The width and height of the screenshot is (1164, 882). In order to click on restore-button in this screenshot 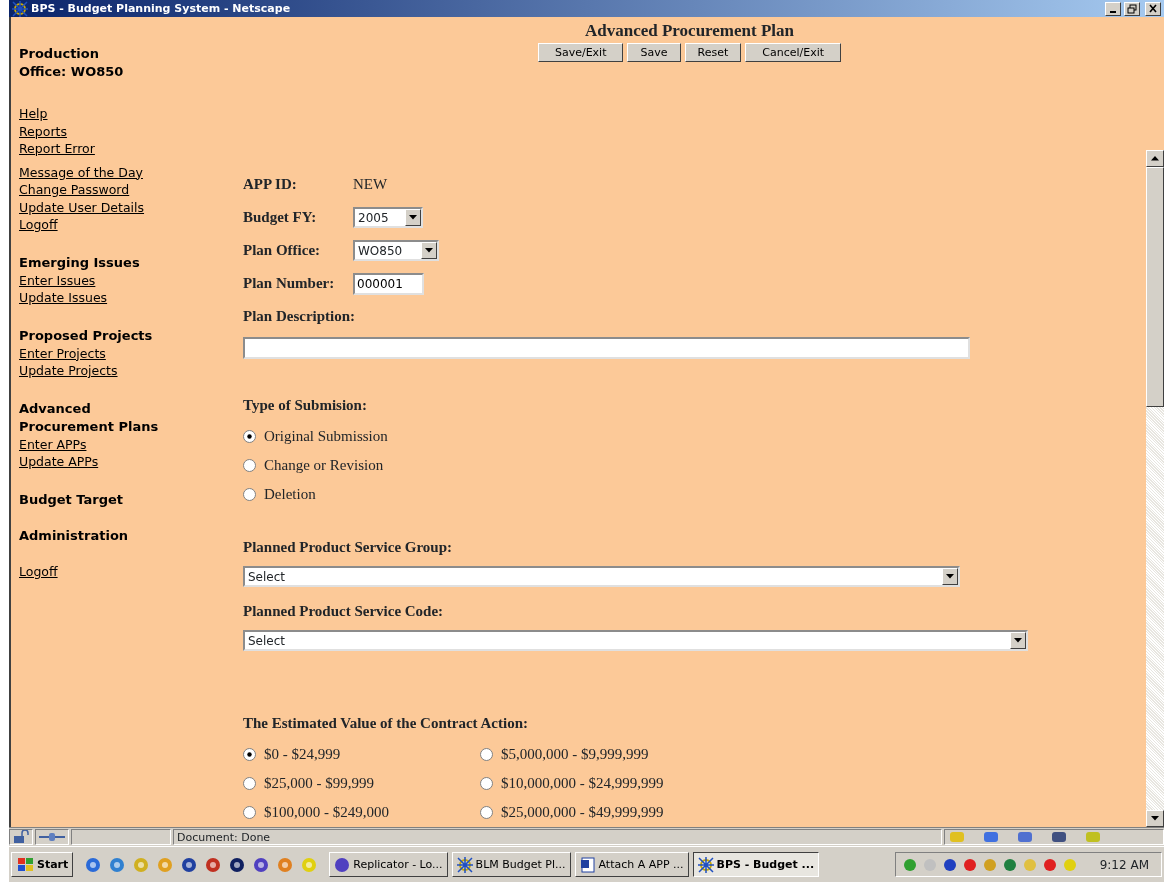, I will do `click(1132, 8)`.